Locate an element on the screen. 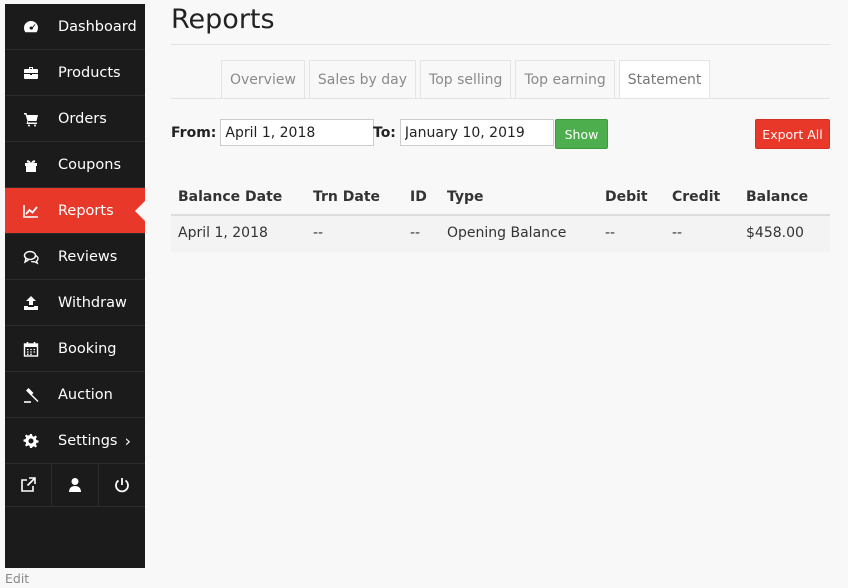 The height and width of the screenshot is (588, 848). sidebar-item-label: Products is located at coordinates (89, 72).